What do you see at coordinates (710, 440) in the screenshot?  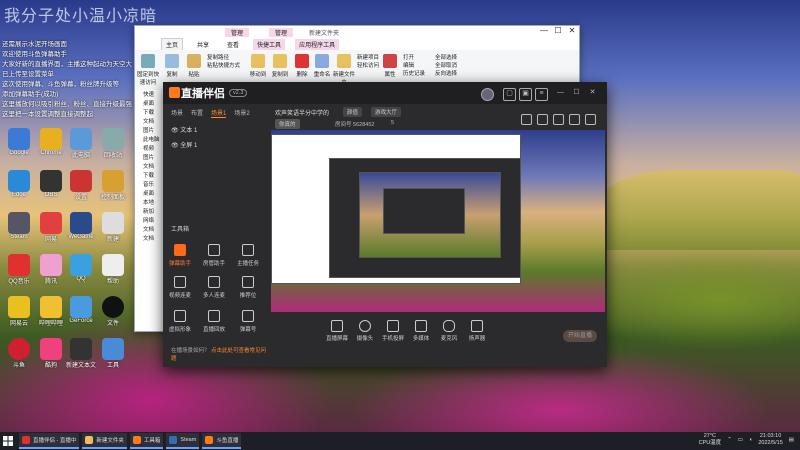 I see `weather: 27°C CPU温度` at bounding box center [710, 440].